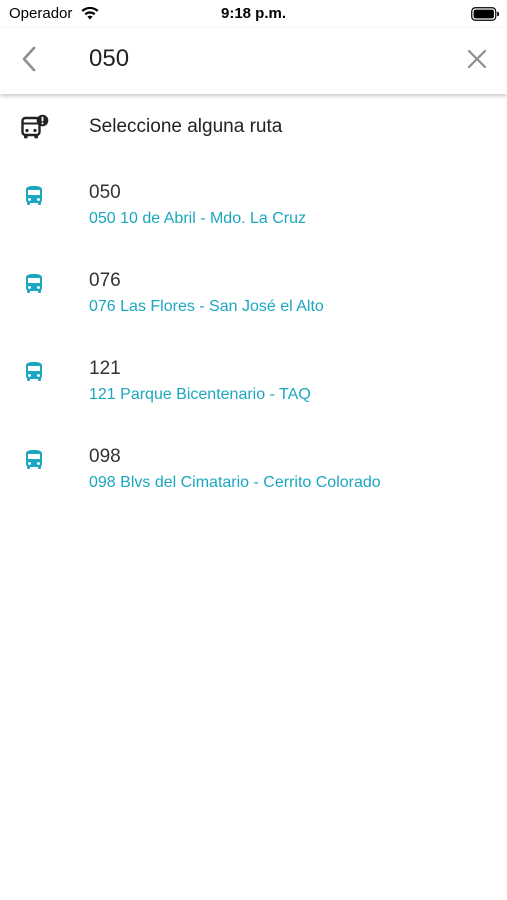 This screenshot has height=900, width=507. I want to click on route-number: 098, so click(105, 456).